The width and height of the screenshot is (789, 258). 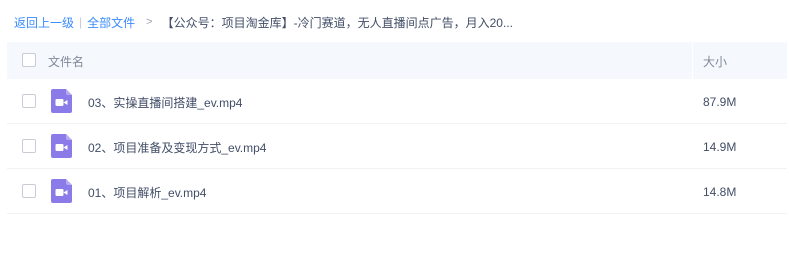 What do you see at coordinates (111, 22) in the screenshot?
I see `all-files-link: 全部文件` at bounding box center [111, 22].